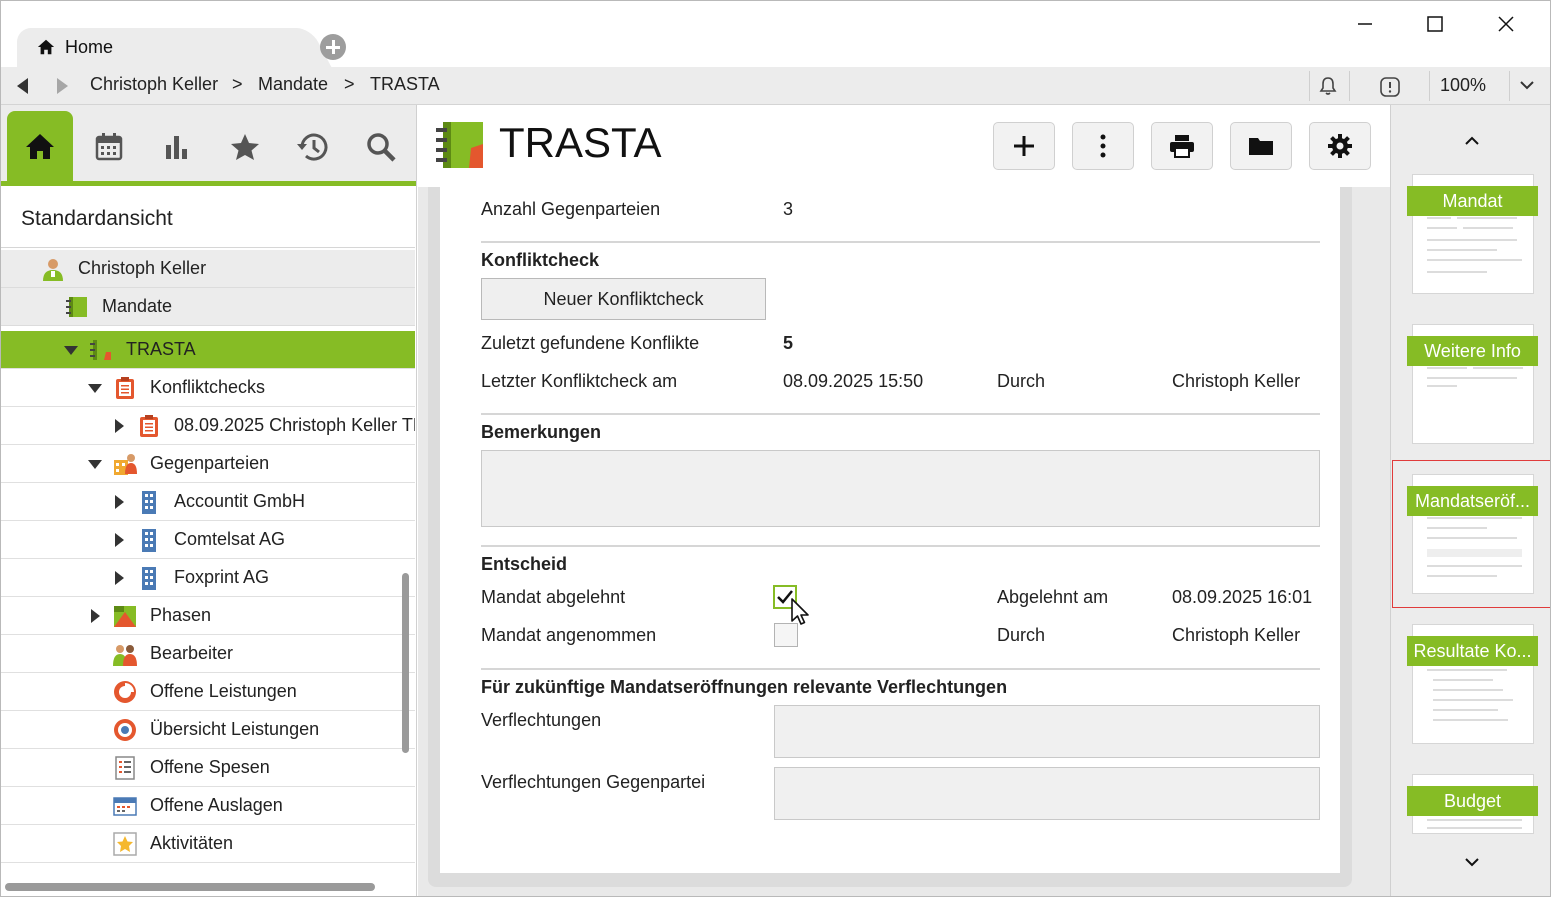 The width and height of the screenshot is (1551, 897). What do you see at coordinates (788, 209) in the screenshot?
I see `anzahl-gegenparteien-value: 3` at bounding box center [788, 209].